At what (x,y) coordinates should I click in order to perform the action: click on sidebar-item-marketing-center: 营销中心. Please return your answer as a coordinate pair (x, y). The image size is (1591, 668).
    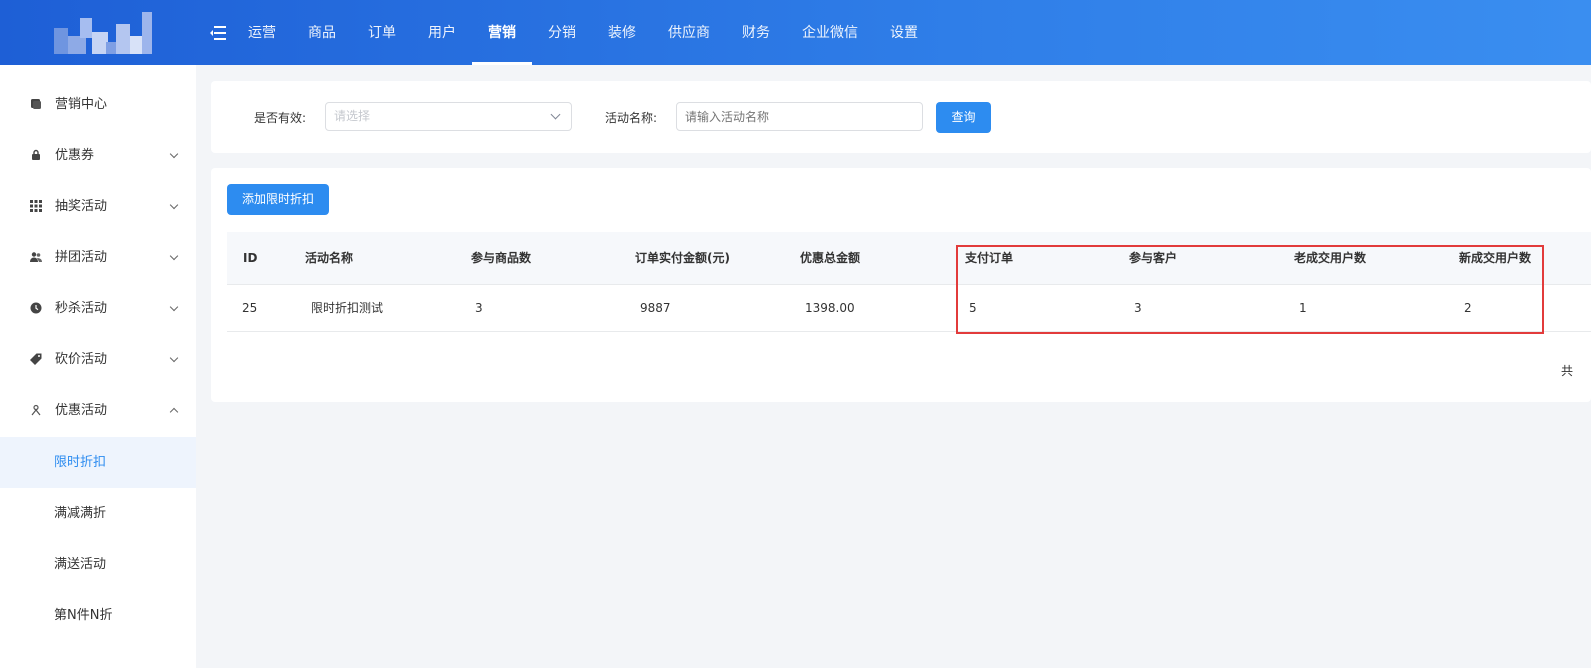
    Looking at the image, I should click on (98, 104).